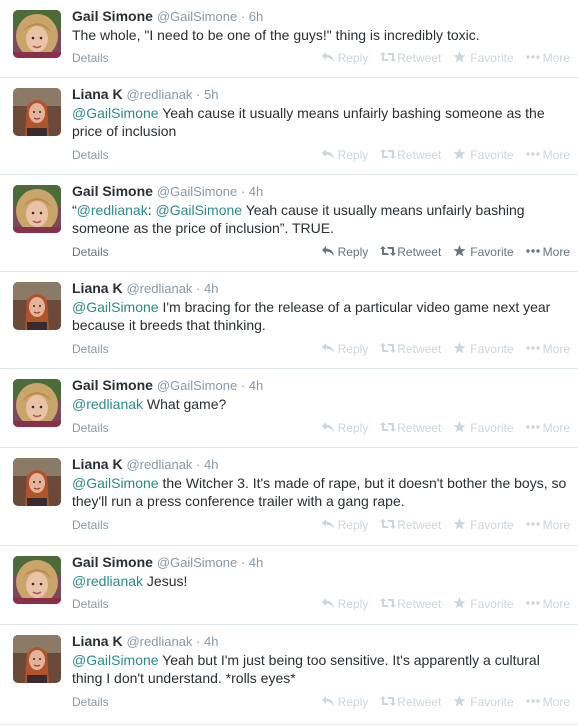  I want to click on reply-icon, so click(328, 251).